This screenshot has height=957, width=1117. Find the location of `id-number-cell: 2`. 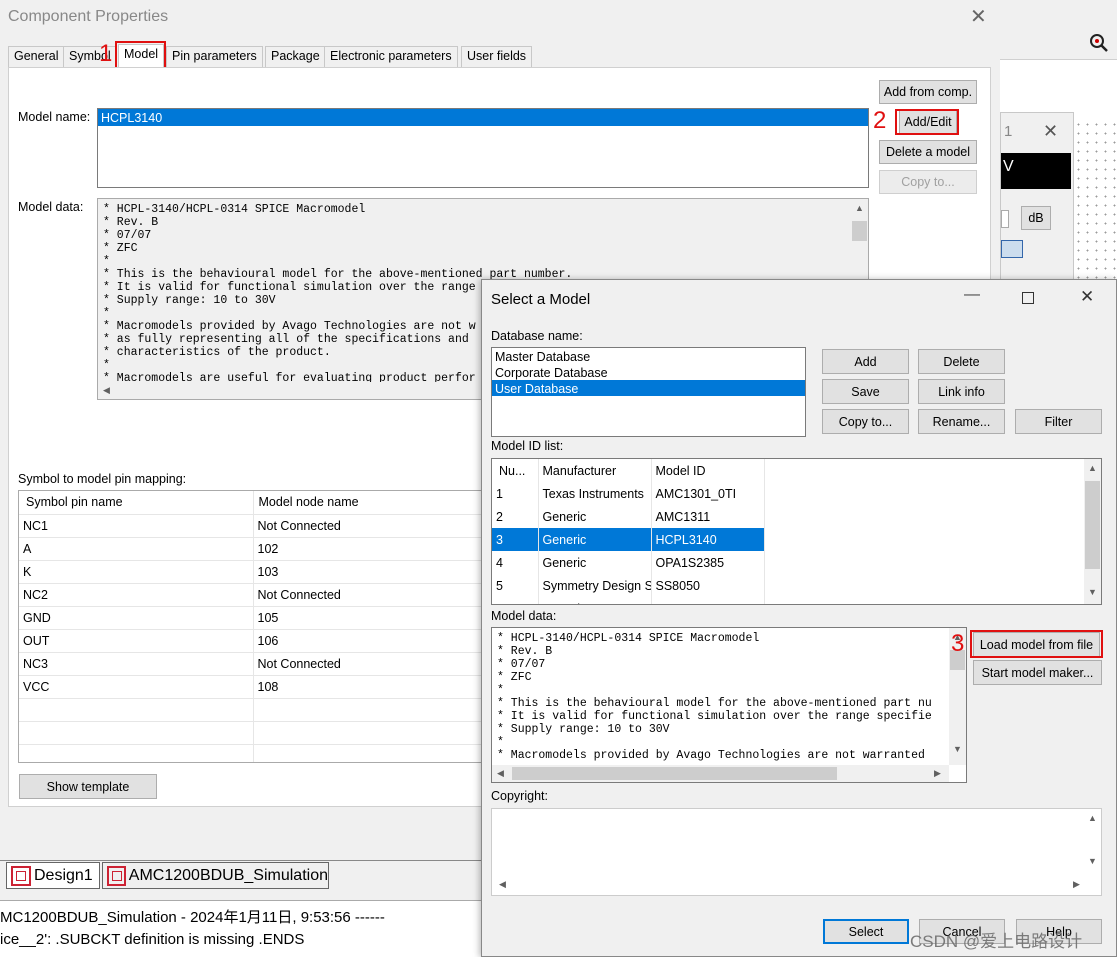

id-number-cell: 2 is located at coordinates (515, 516).